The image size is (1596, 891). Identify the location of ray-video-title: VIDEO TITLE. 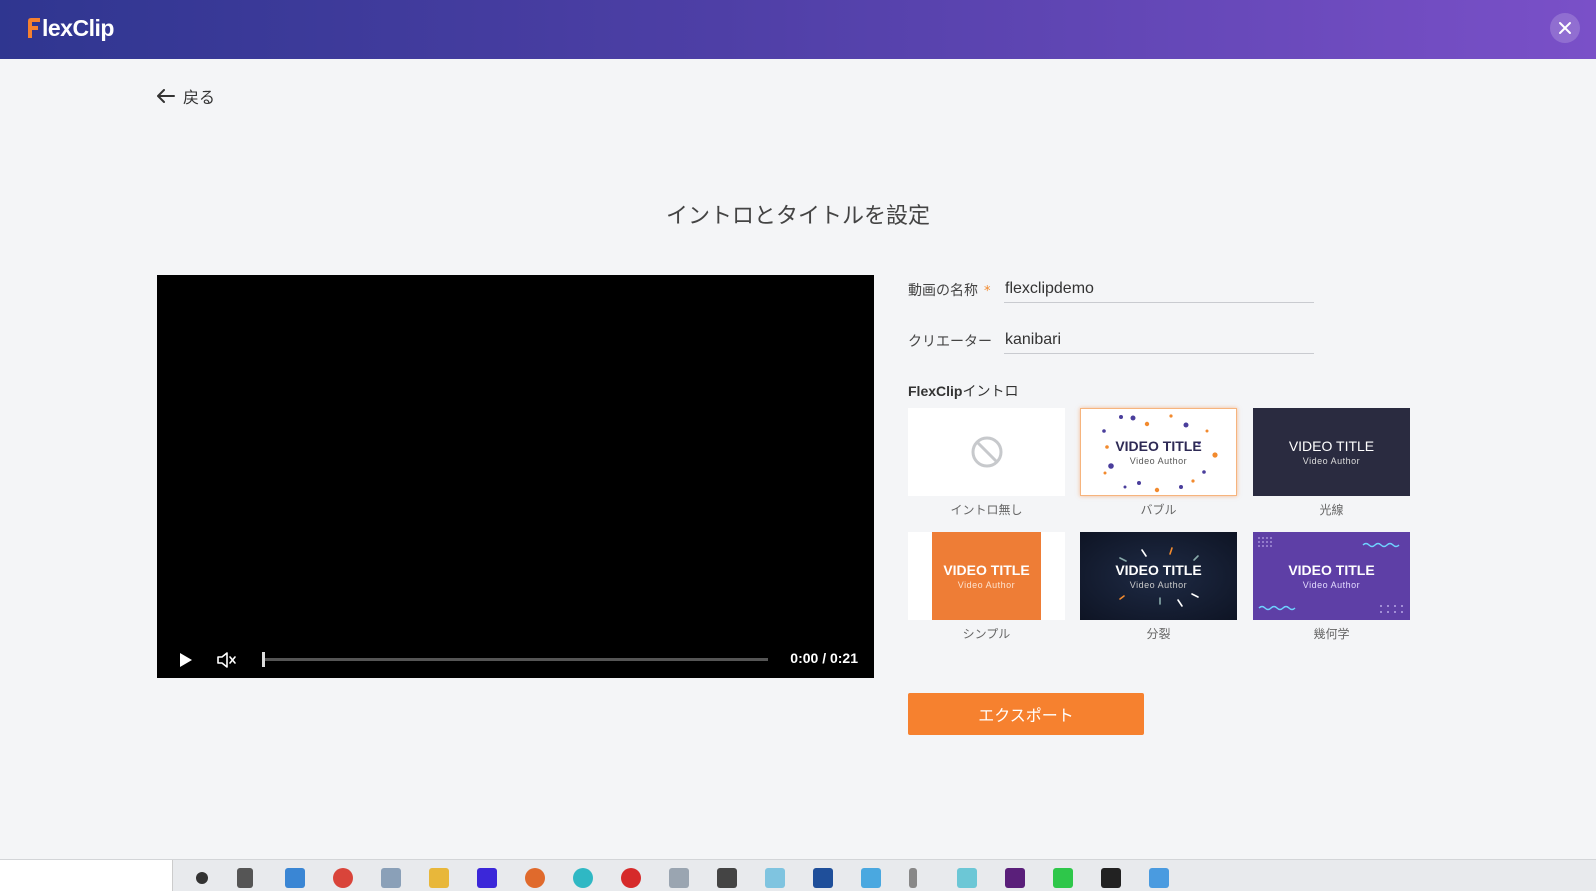
(1331, 446).